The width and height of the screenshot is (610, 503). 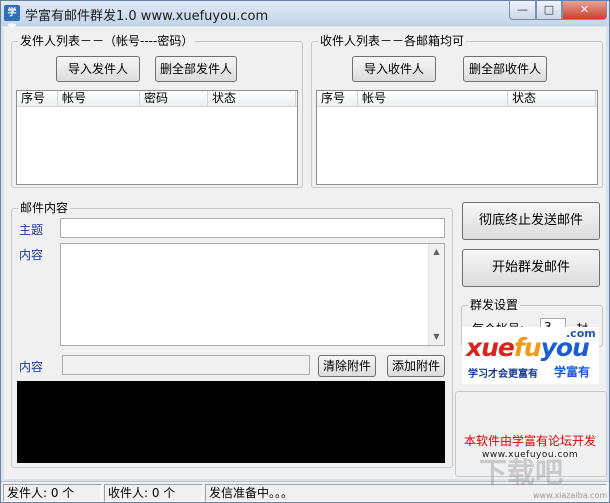 I want to click on title-bar: 学富 学富有邮件群发1.0 www.xuefuyou.com — □ ✕, so click(x=305, y=17).